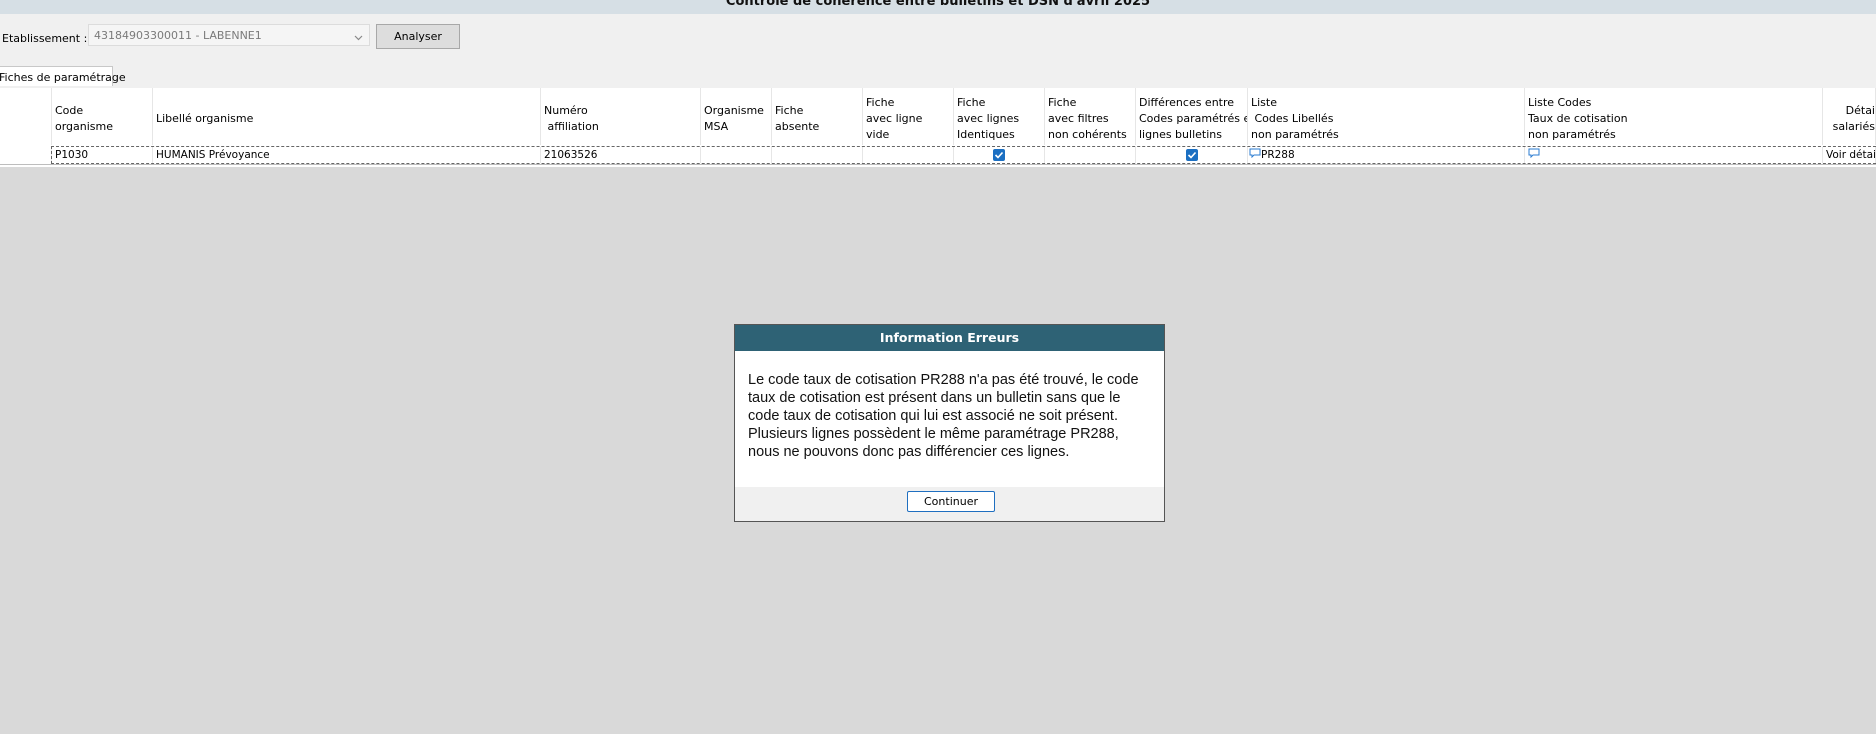 The width and height of the screenshot is (1876, 734). I want to click on row-focus-outline, so click(963, 155).